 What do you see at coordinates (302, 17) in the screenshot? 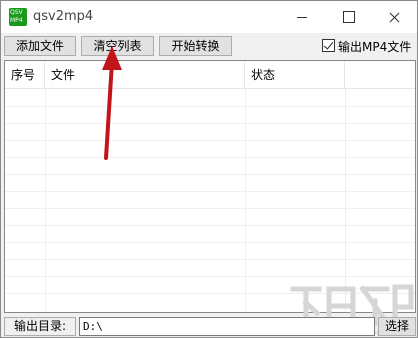
I see `minimize-icon` at bounding box center [302, 17].